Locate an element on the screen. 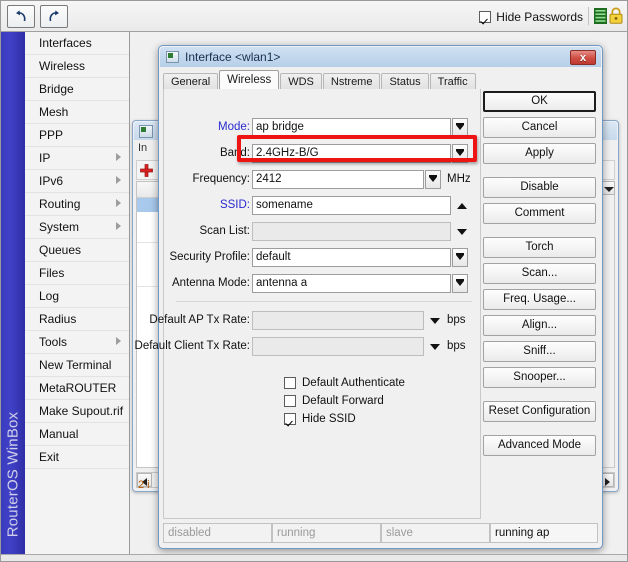 The height and width of the screenshot is (562, 628). advanced-mode-button: Advanced Mode is located at coordinates (539, 445).